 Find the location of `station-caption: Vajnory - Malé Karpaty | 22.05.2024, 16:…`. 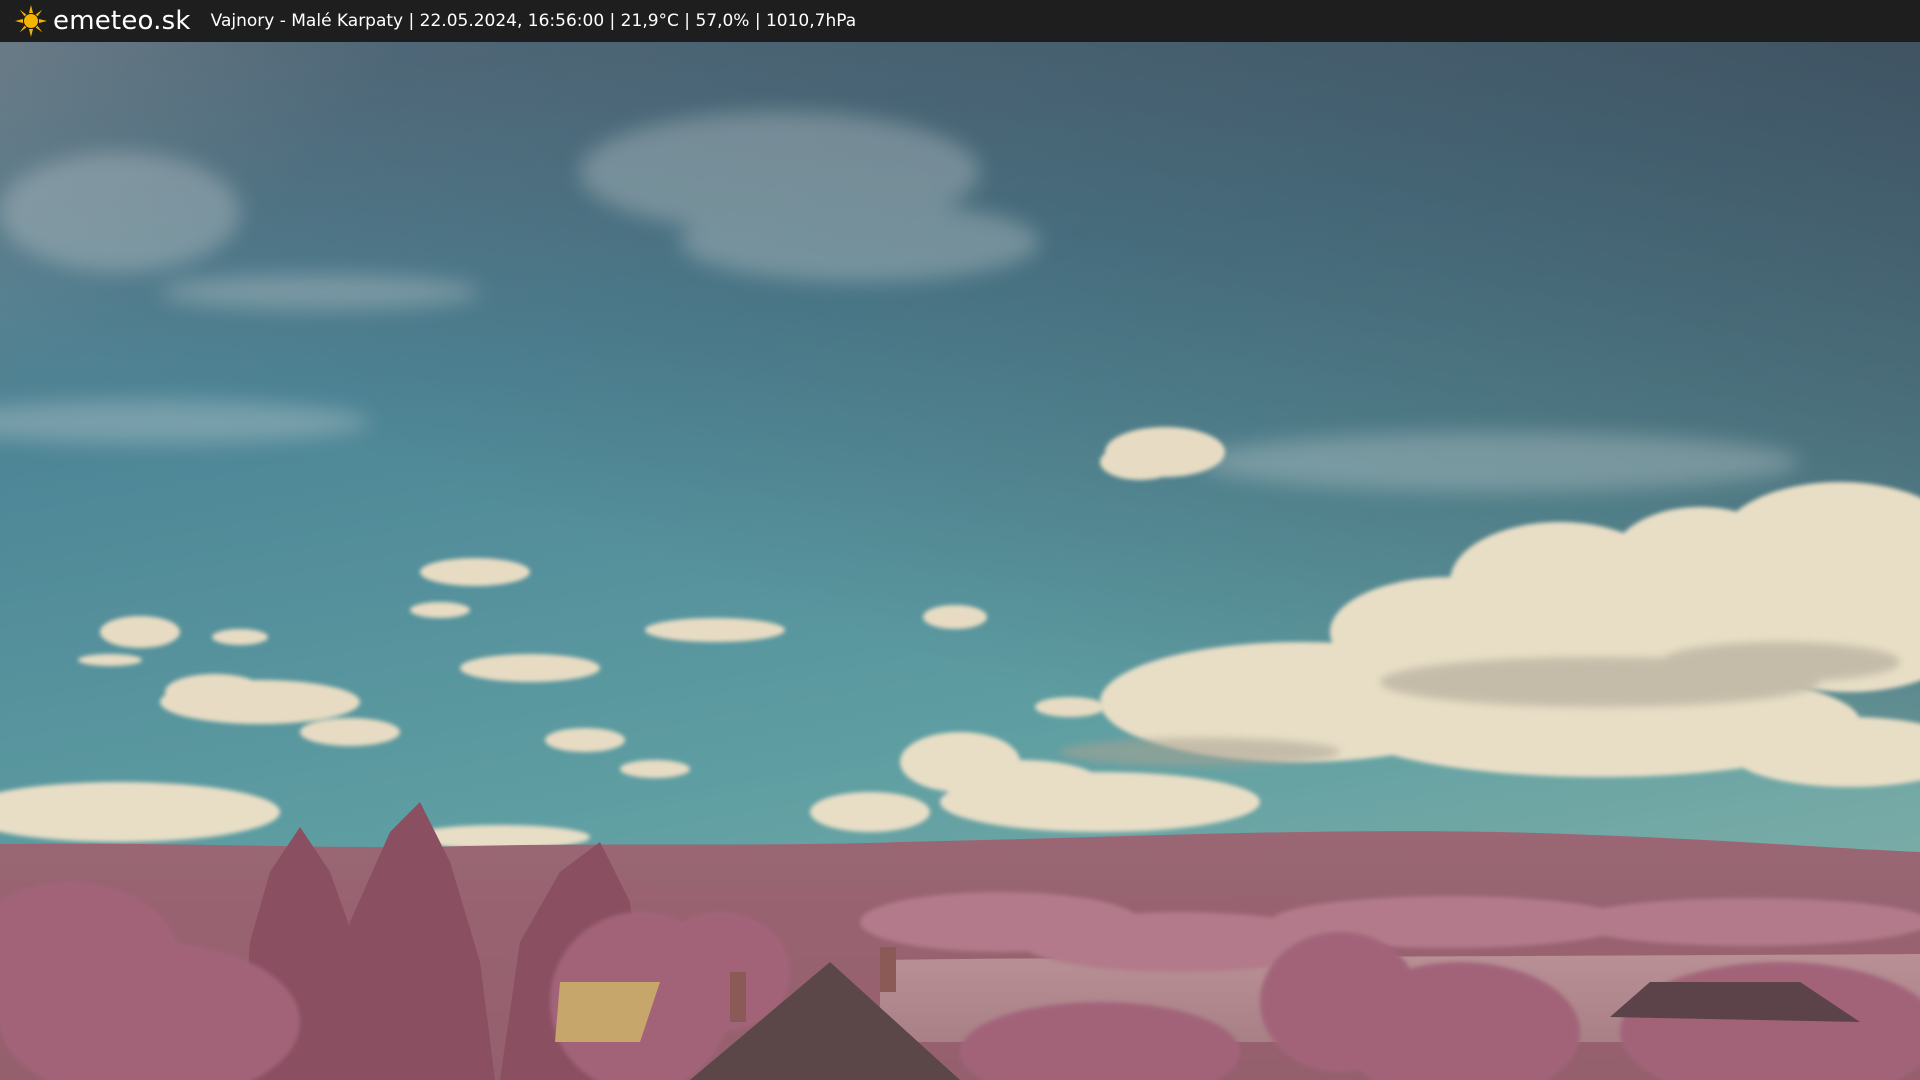

station-caption: Vajnory - Malé Karpaty | 22.05.2024, 16:… is located at coordinates (533, 21).